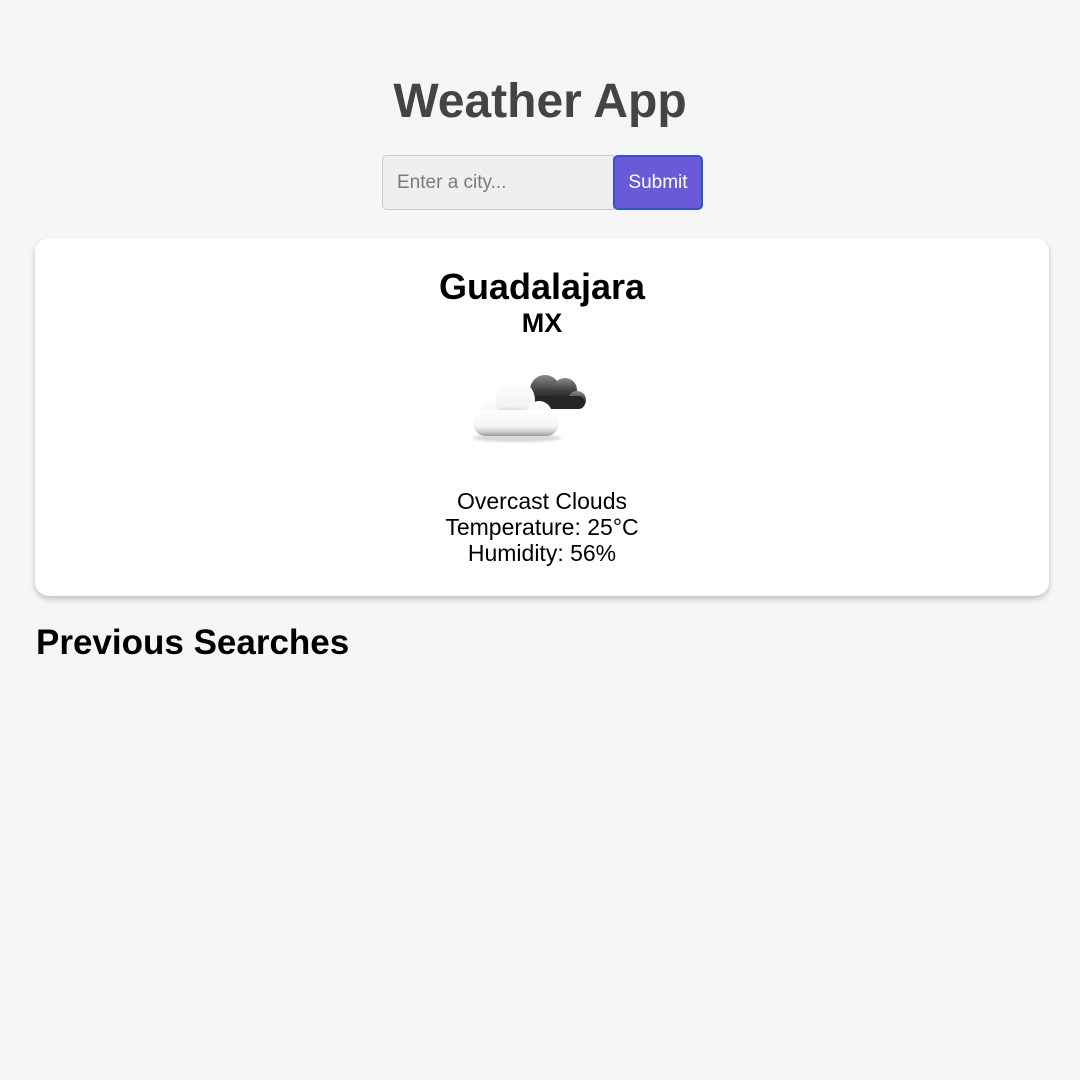  What do you see at coordinates (542, 553) in the screenshot?
I see `humidity-readout: Humidity: 56%` at bounding box center [542, 553].